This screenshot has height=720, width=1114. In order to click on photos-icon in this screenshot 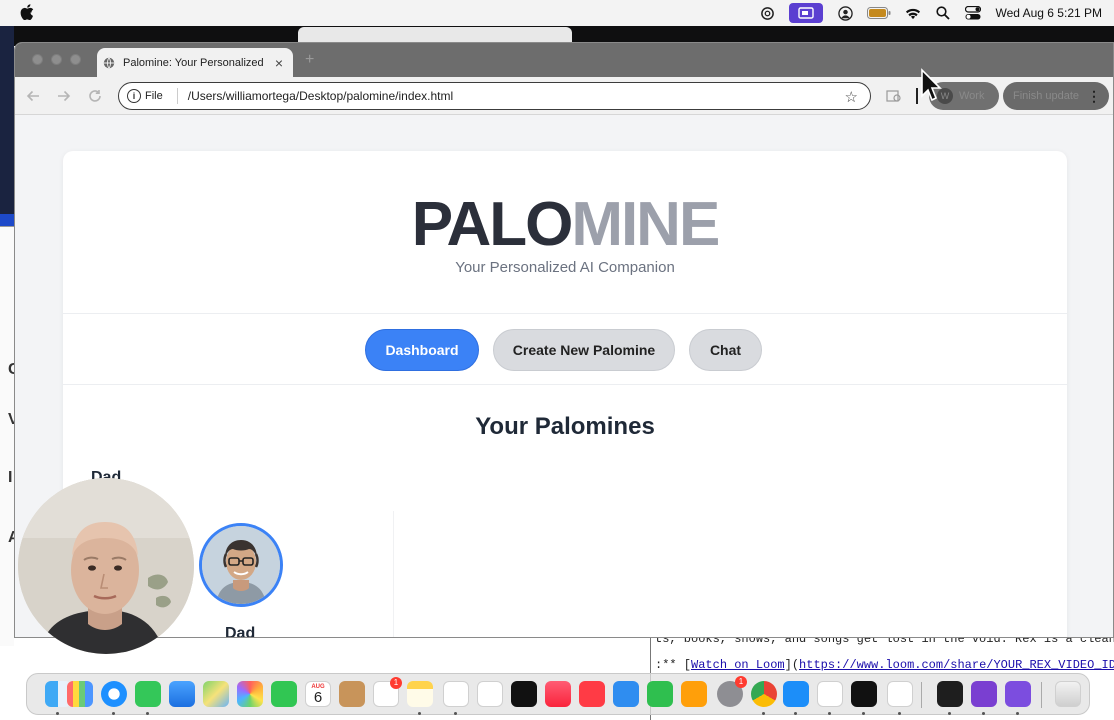, I will do `click(250, 694)`.